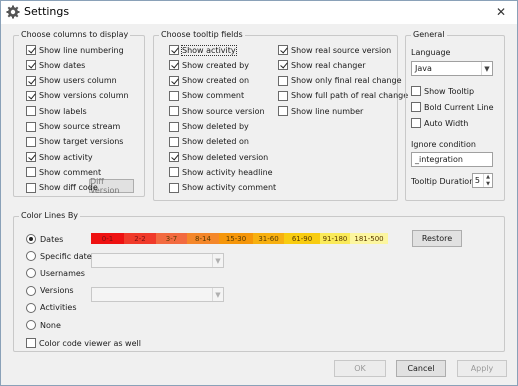 This screenshot has height=386, width=518. I want to click on window-title: Settings, so click(47, 11).